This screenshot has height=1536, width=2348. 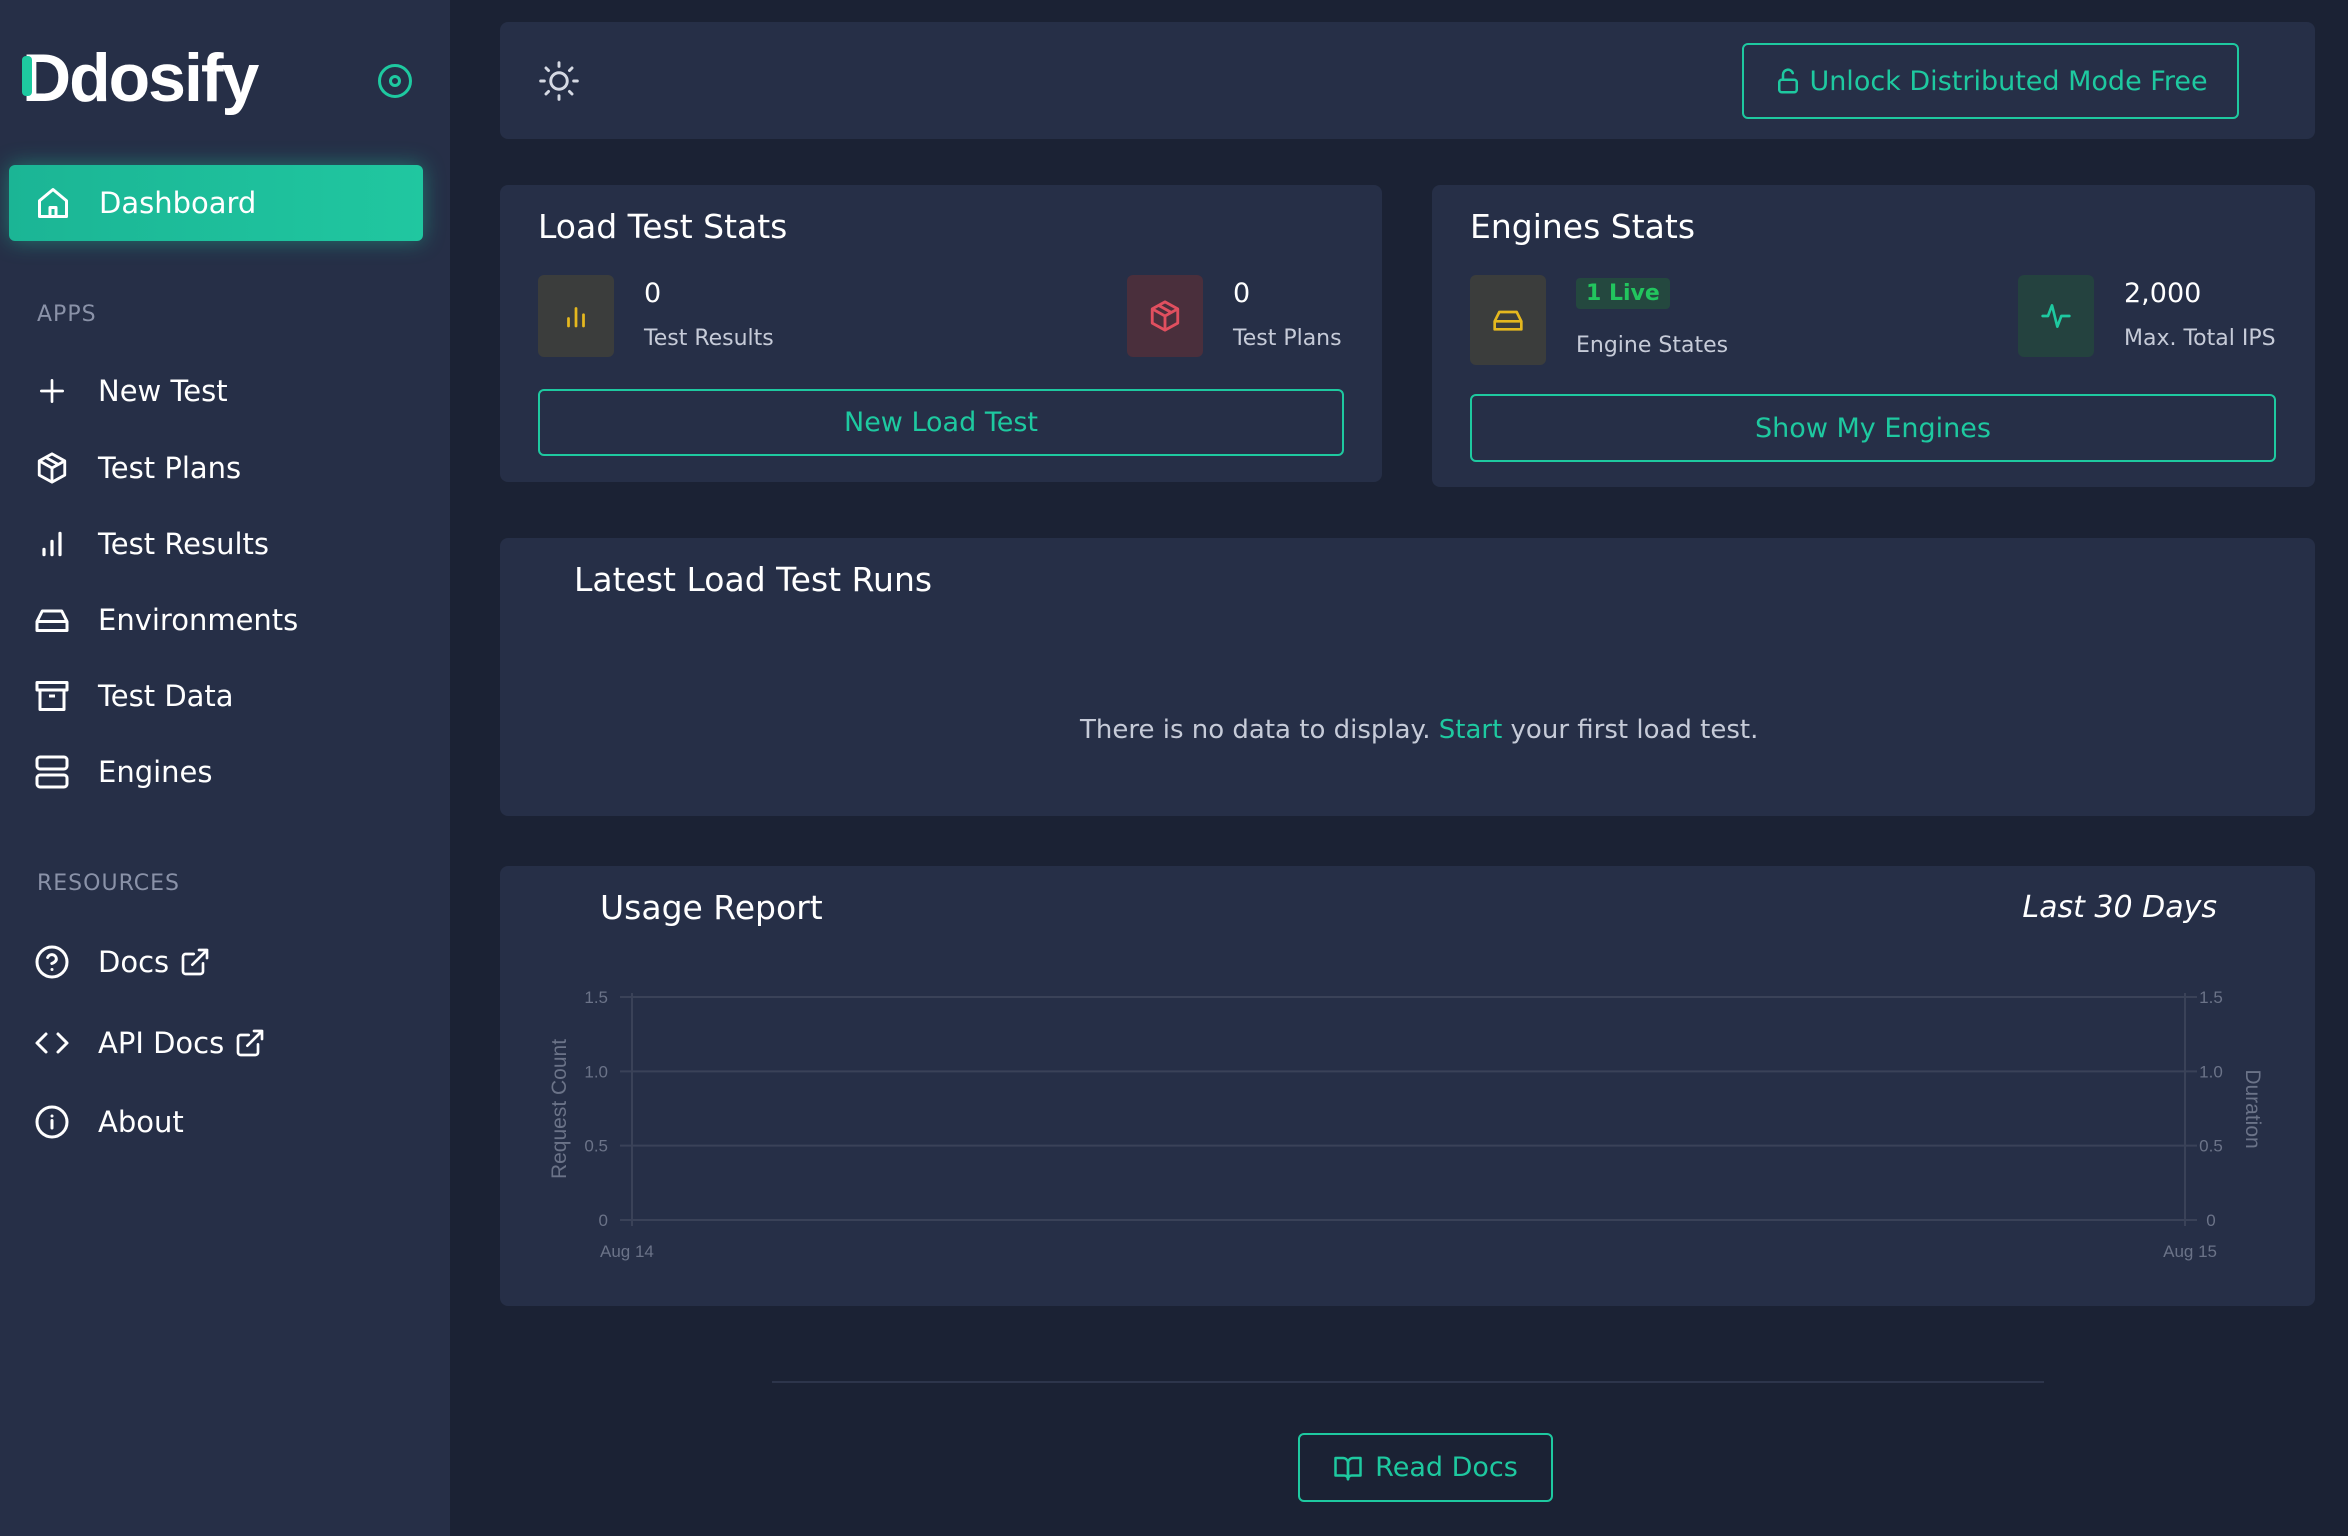 What do you see at coordinates (2211, 997) in the screenshot?
I see `y2-tick-label: 1.5` at bounding box center [2211, 997].